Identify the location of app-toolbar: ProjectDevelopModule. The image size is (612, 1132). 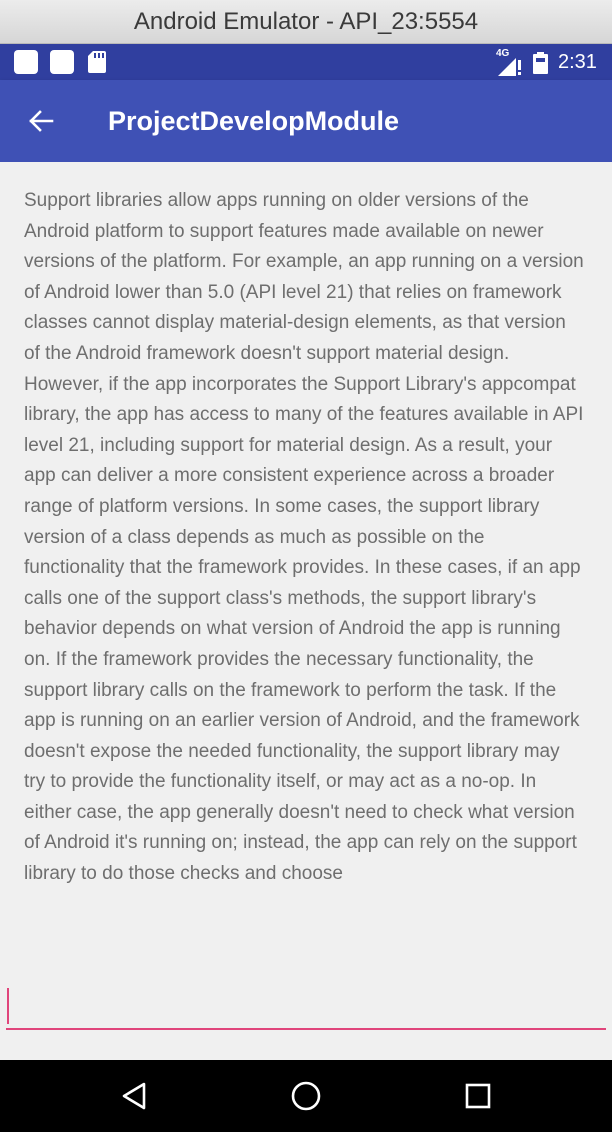
(306, 121).